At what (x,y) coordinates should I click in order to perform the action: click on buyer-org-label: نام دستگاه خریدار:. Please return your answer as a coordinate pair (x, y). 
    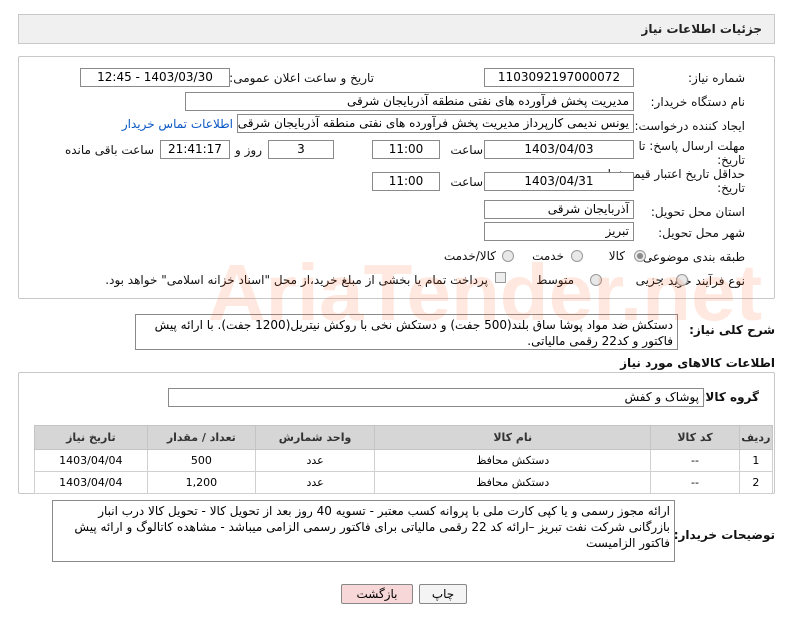
    Looking at the image, I should click on (698, 102).